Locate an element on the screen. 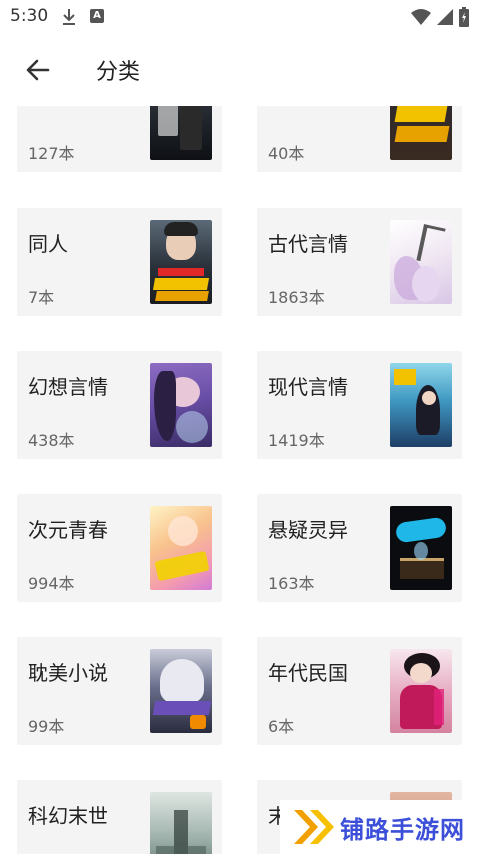 The image size is (480, 854). category-card: 次元青春 994本 is located at coordinates (119, 548).